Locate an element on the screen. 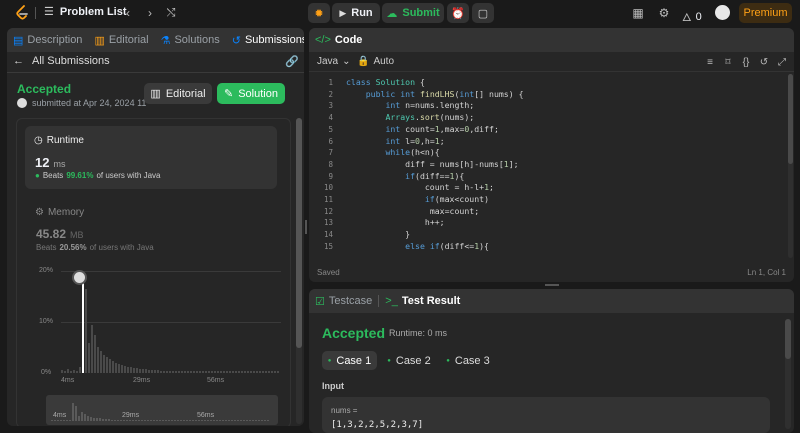 This screenshot has height=433, width=800. problem-list-button: ☰ Problem List is located at coordinates (85, 12).